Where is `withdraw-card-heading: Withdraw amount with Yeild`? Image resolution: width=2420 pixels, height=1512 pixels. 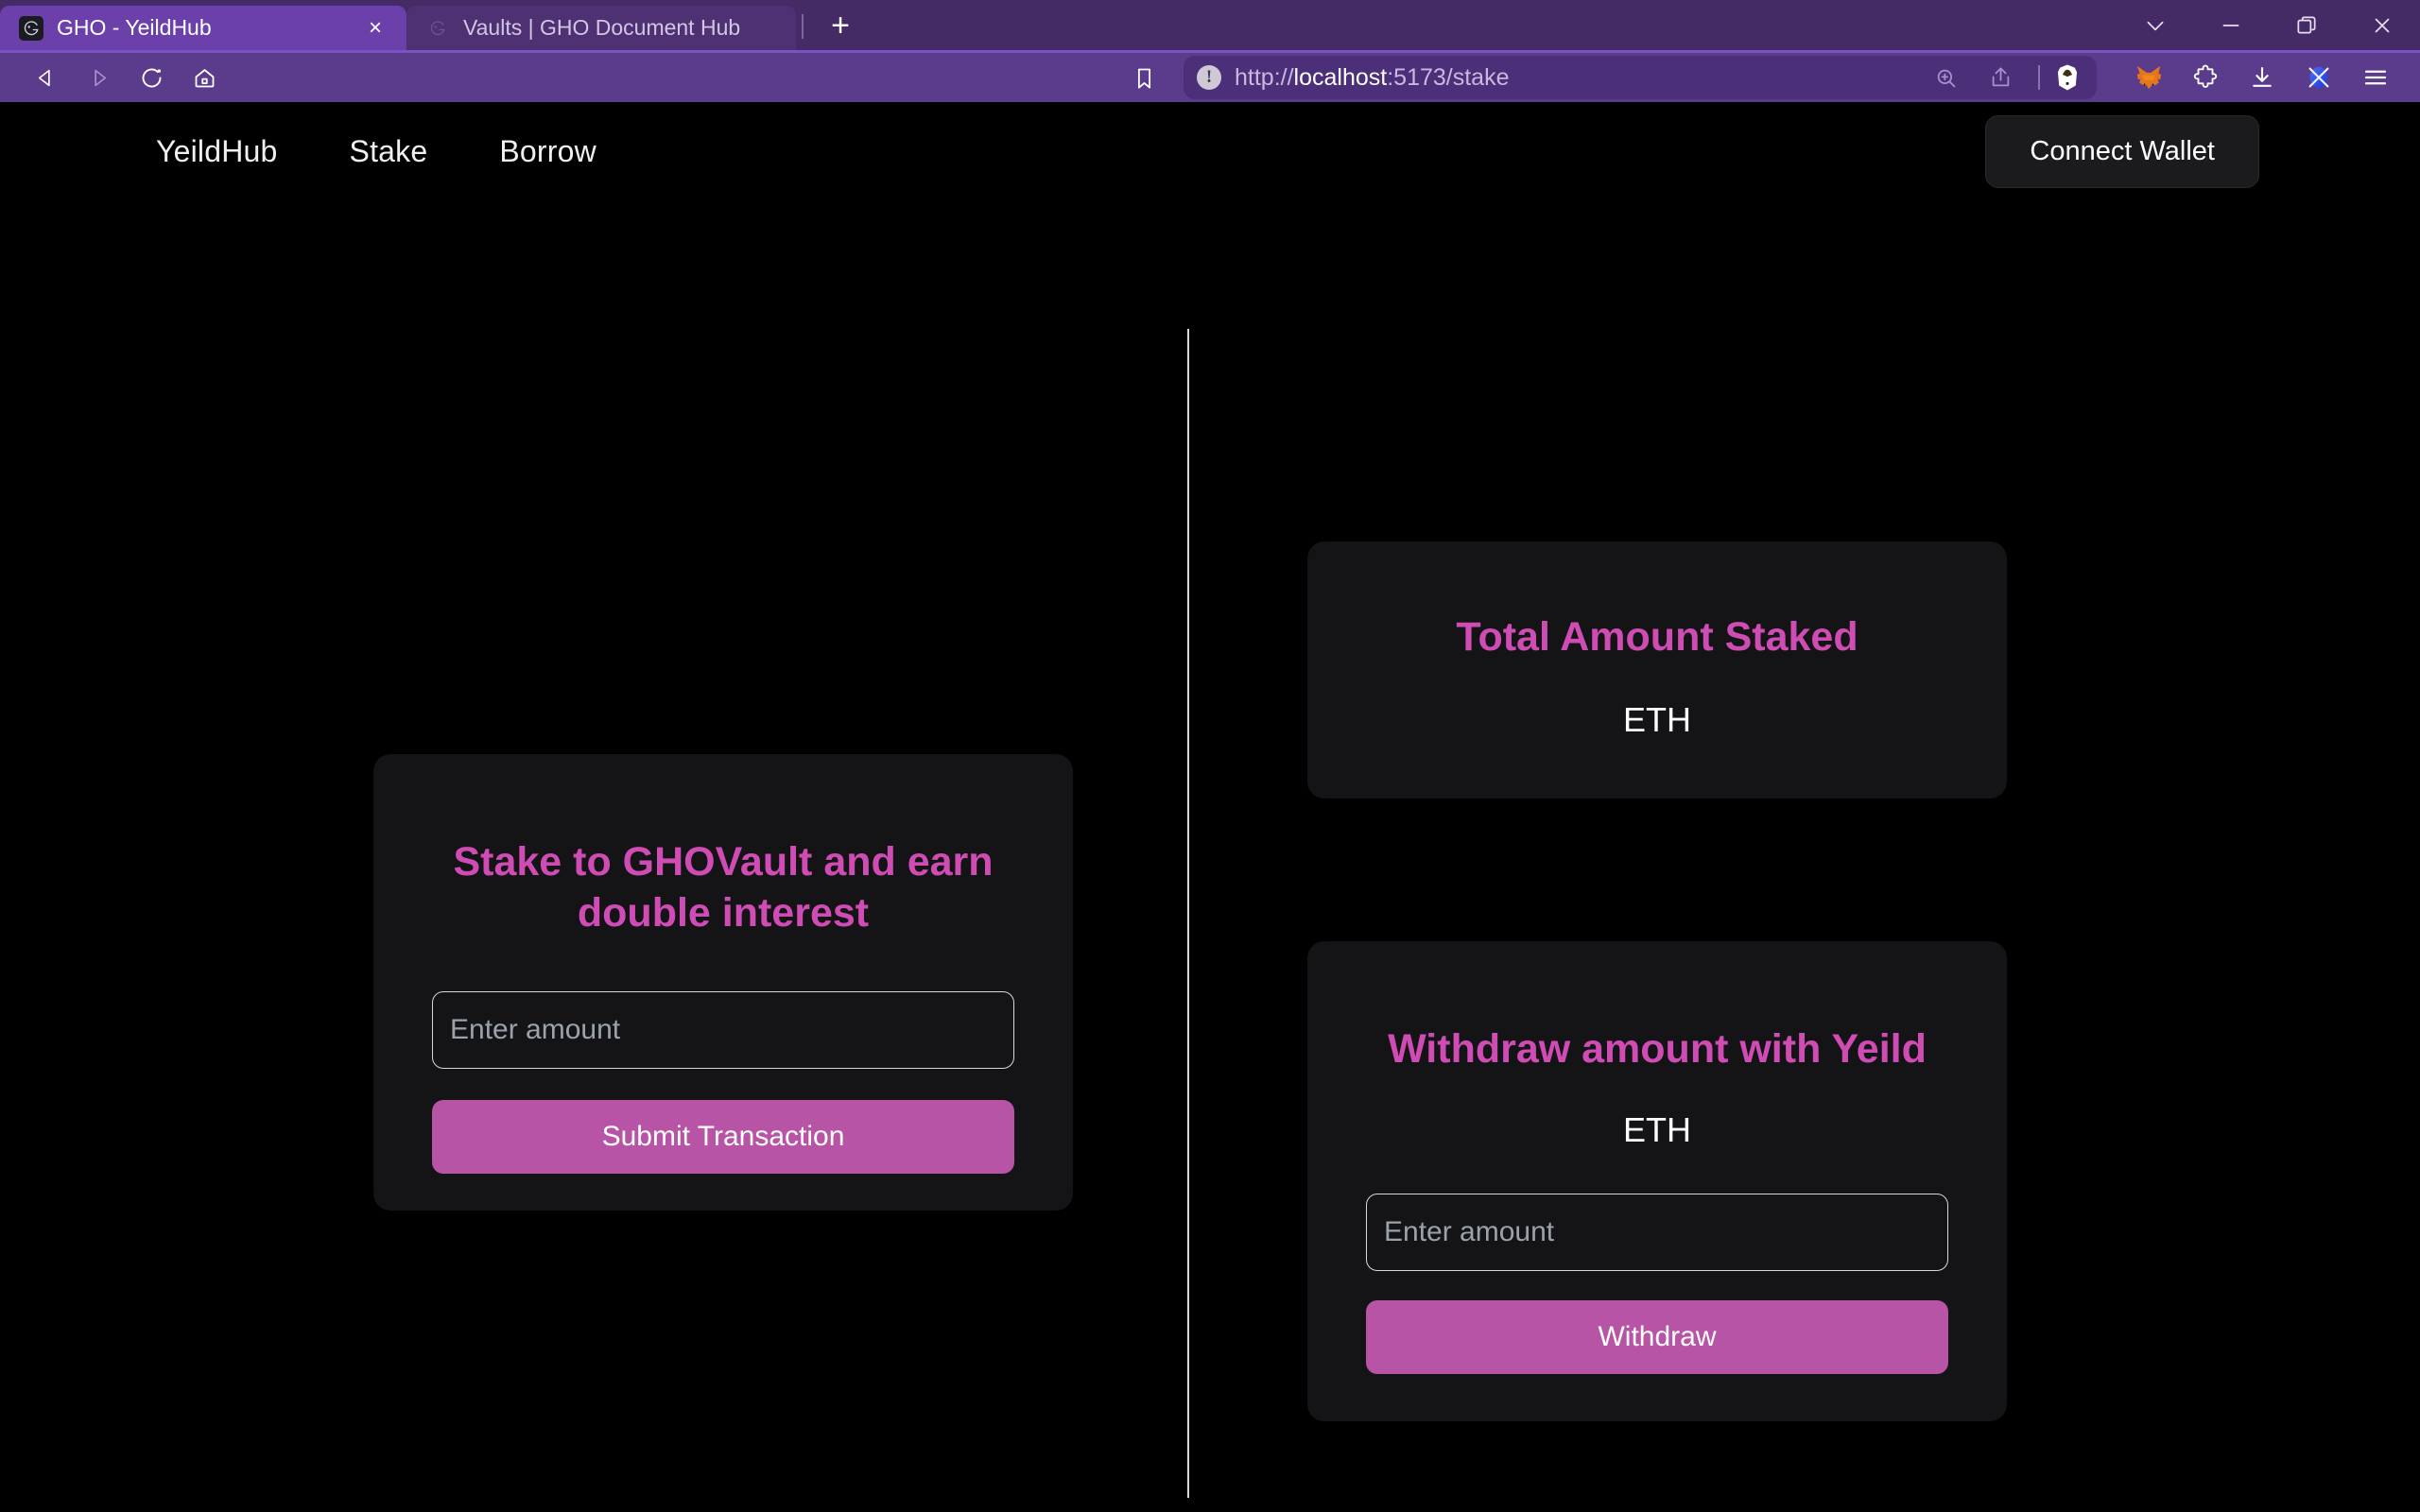 withdraw-card-heading: Withdraw amount with Yeild is located at coordinates (1658, 1049).